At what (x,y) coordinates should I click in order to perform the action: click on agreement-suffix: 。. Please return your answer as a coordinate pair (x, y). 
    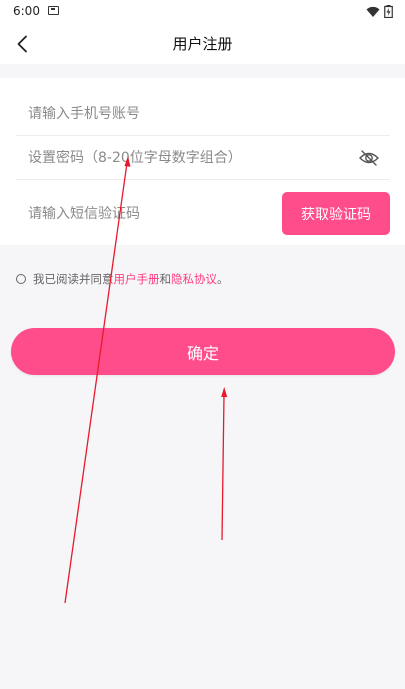
    Looking at the image, I should click on (223, 279).